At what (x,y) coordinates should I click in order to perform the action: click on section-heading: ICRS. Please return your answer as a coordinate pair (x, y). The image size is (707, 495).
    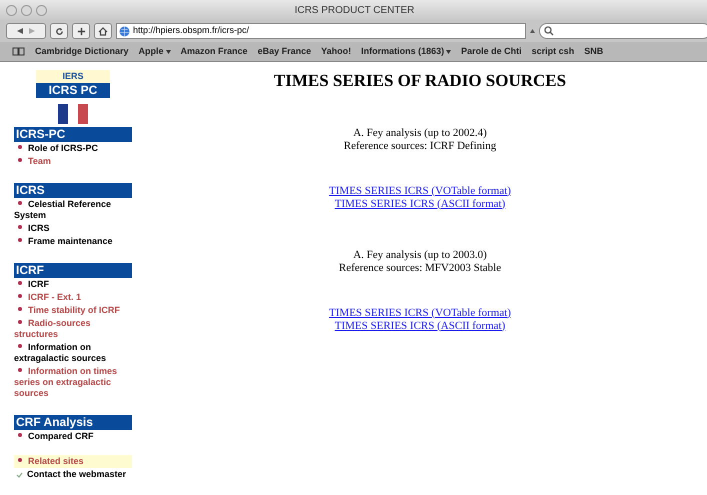
    Looking at the image, I should click on (73, 190).